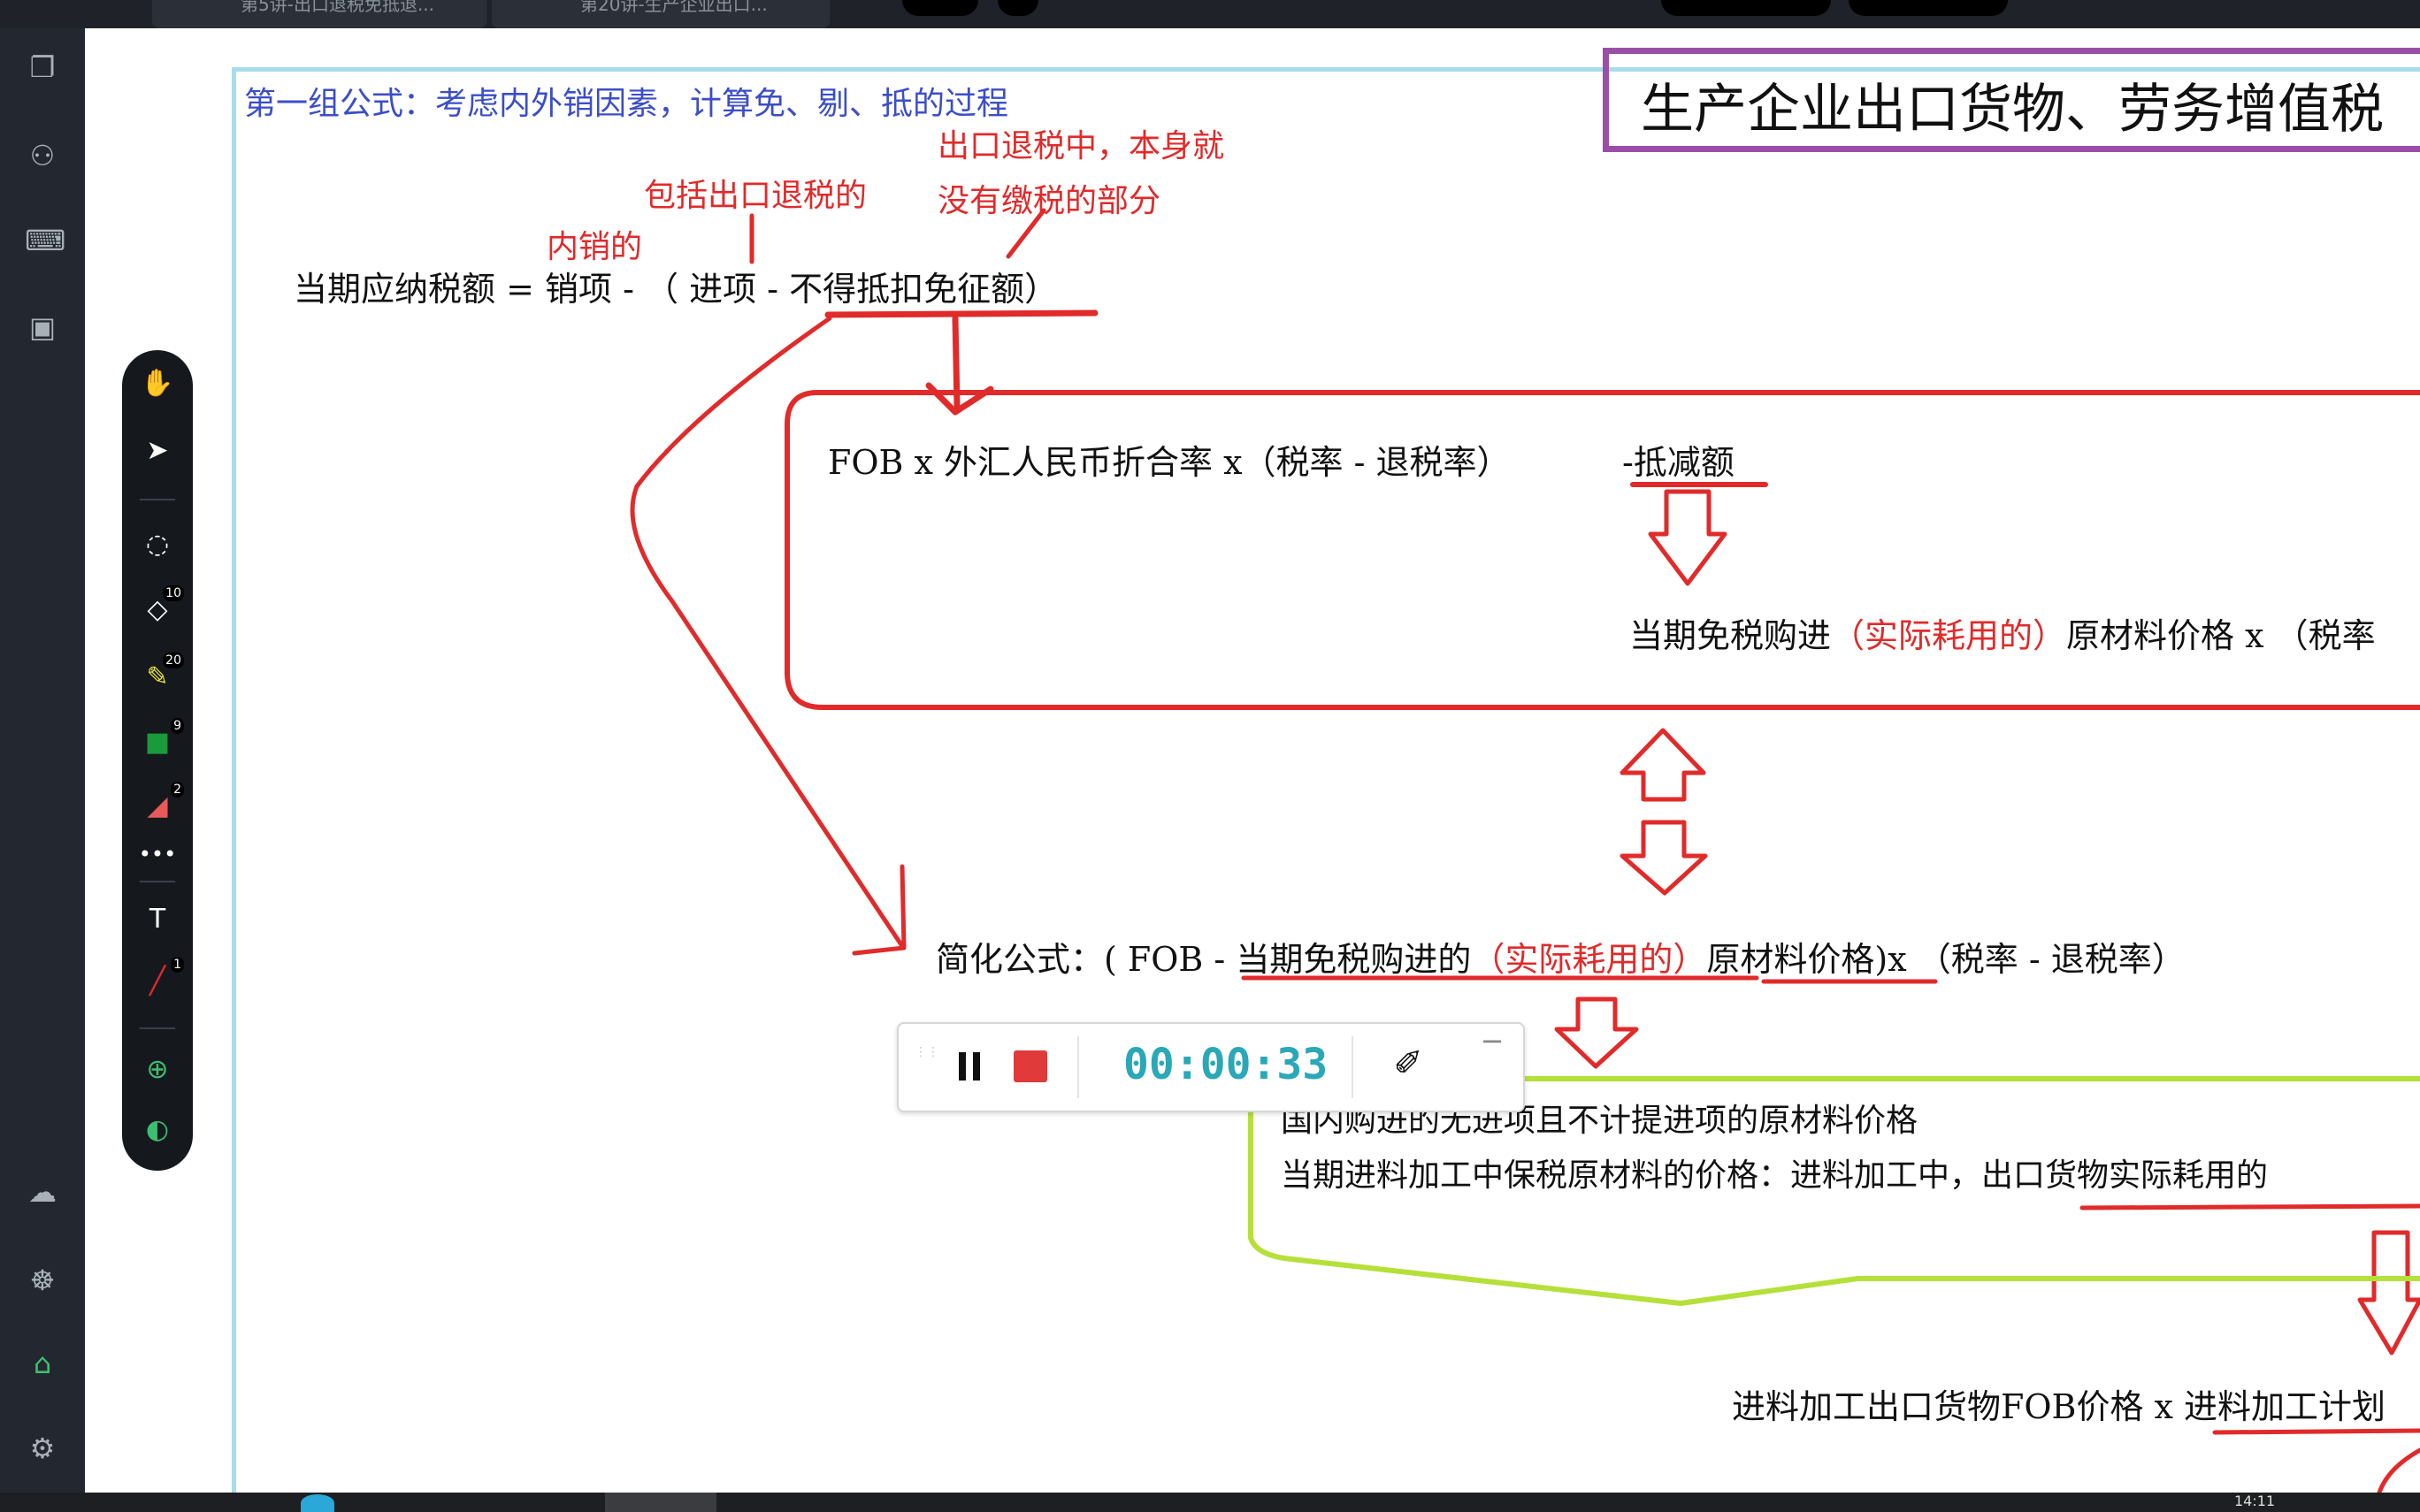 Image resolution: width=2420 pixels, height=1512 pixels. What do you see at coordinates (158, 919) in the screenshot?
I see `text-tool-icon: T` at bounding box center [158, 919].